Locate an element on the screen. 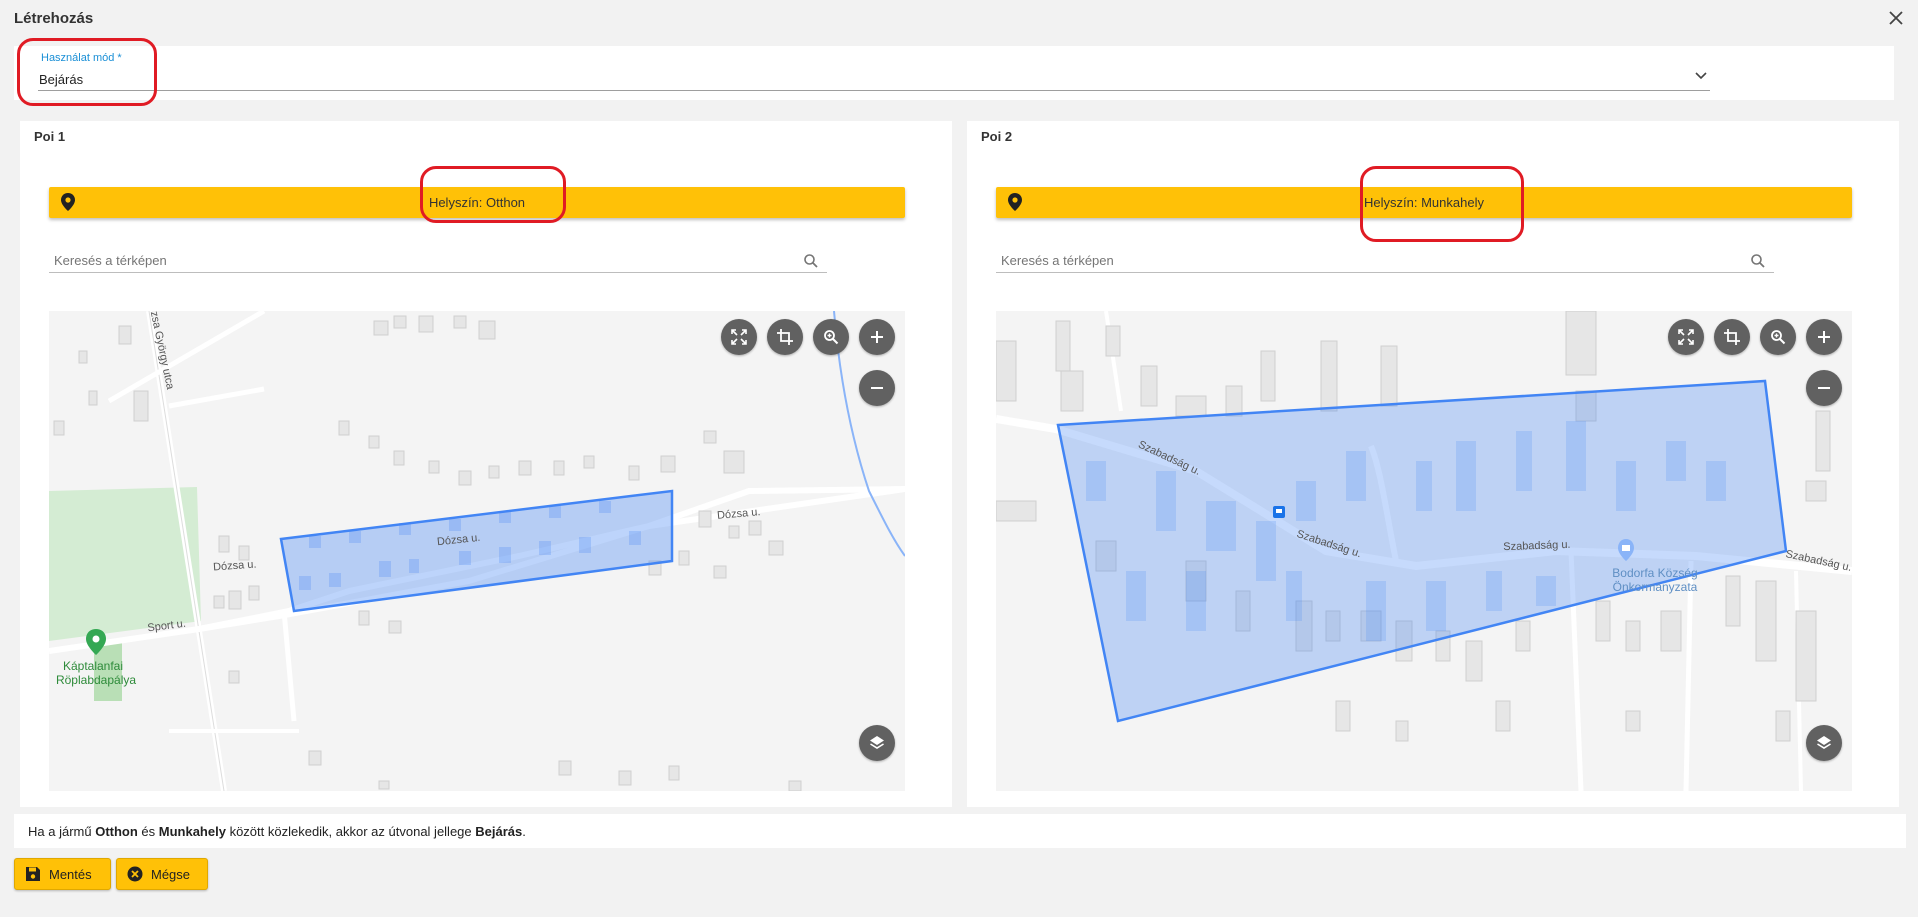  poi-1-search-input is located at coordinates (438, 261).